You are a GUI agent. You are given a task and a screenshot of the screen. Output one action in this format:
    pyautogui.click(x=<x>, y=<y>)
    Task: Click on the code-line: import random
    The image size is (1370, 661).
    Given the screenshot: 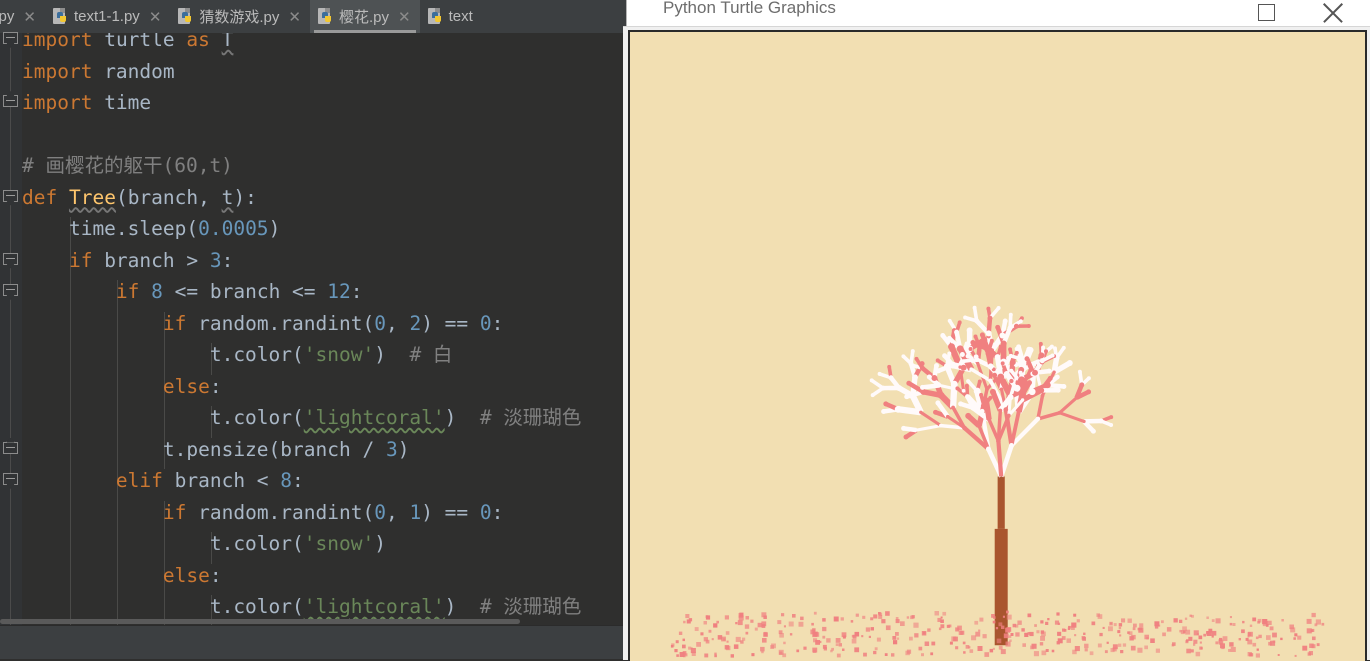 What is the action you would take?
    pyautogui.click(x=98, y=72)
    